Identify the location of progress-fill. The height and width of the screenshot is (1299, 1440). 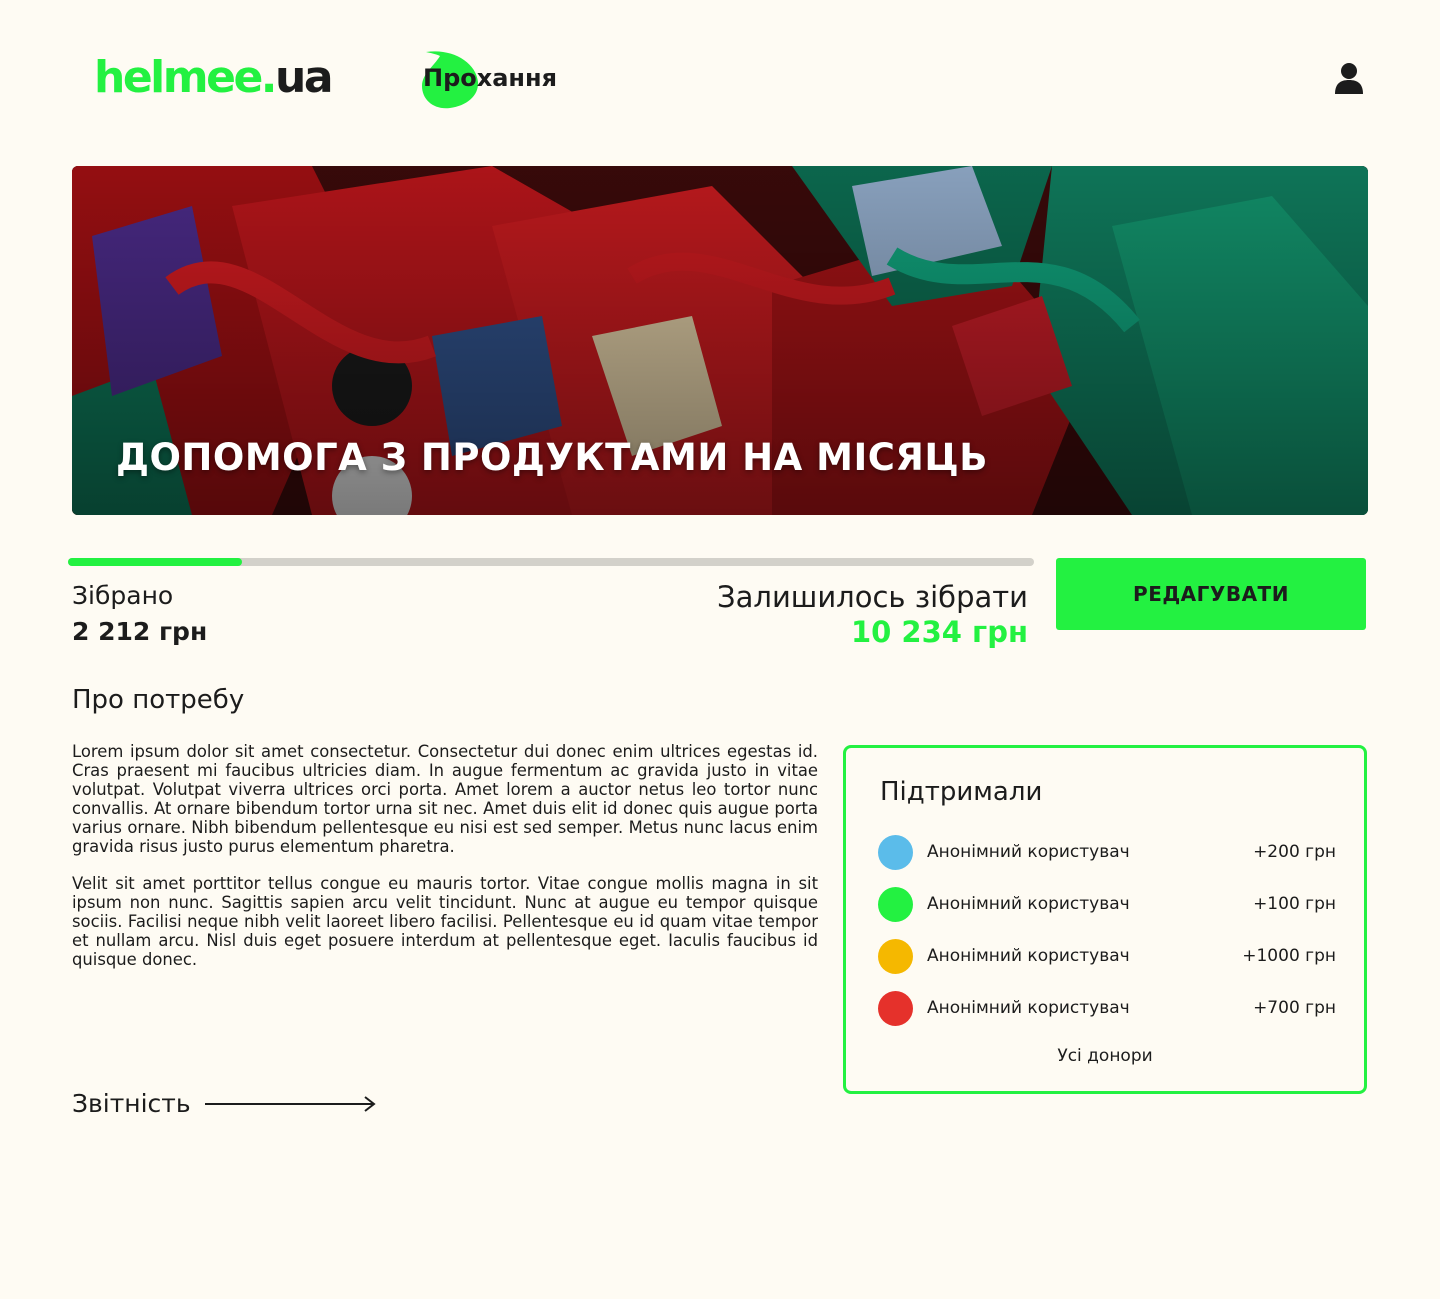
(155, 562).